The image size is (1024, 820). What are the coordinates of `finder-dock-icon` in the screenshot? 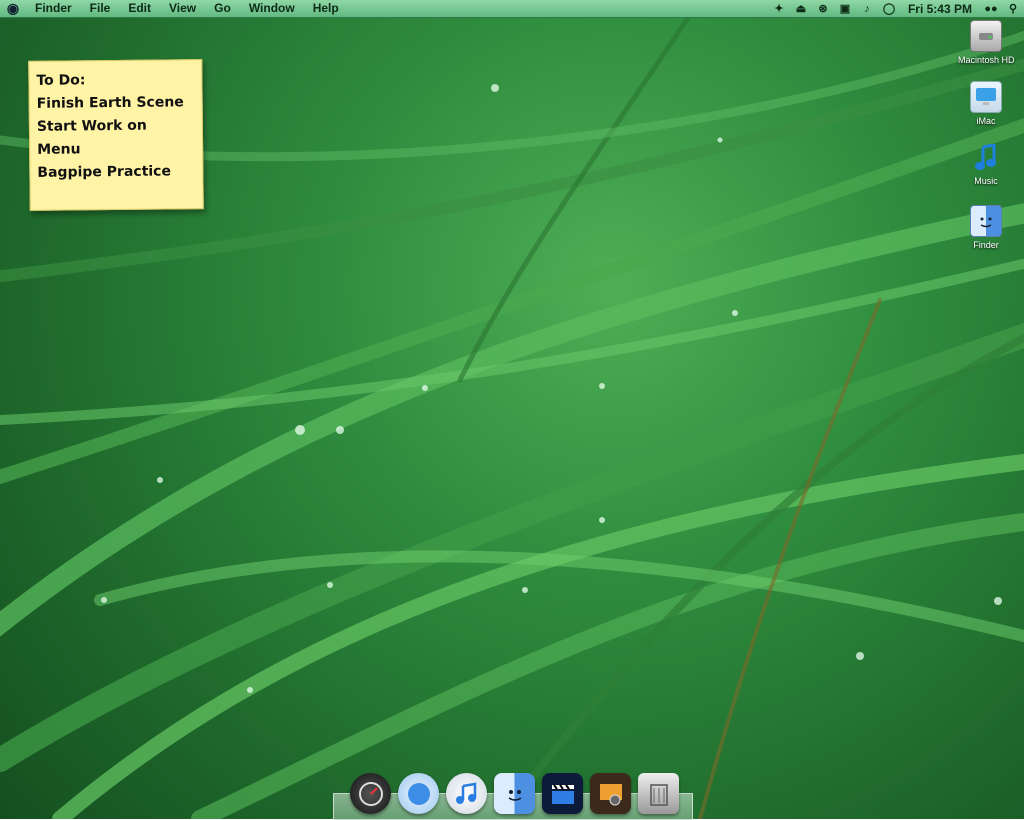 It's located at (514, 793).